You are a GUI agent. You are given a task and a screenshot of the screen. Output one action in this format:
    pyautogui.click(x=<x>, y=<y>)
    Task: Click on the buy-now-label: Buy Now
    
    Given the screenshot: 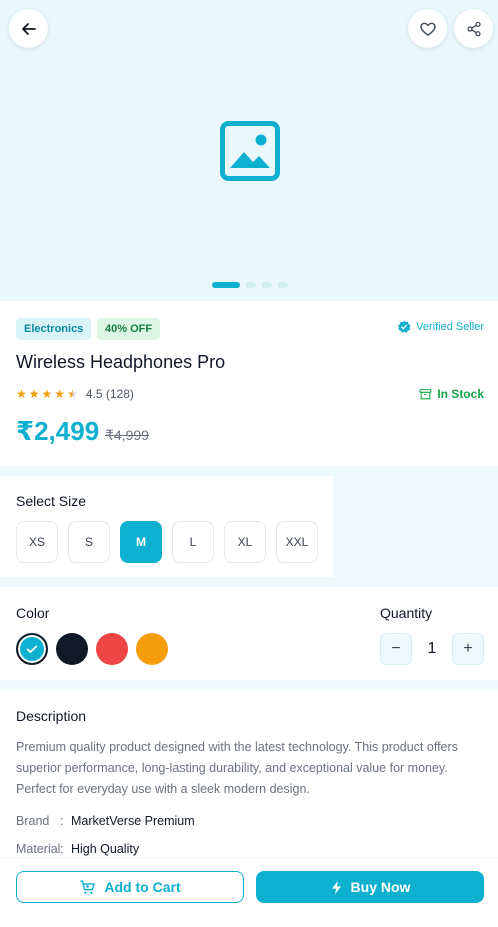 What is the action you would take?
    pyautogui.click(x=380, y=887)
    